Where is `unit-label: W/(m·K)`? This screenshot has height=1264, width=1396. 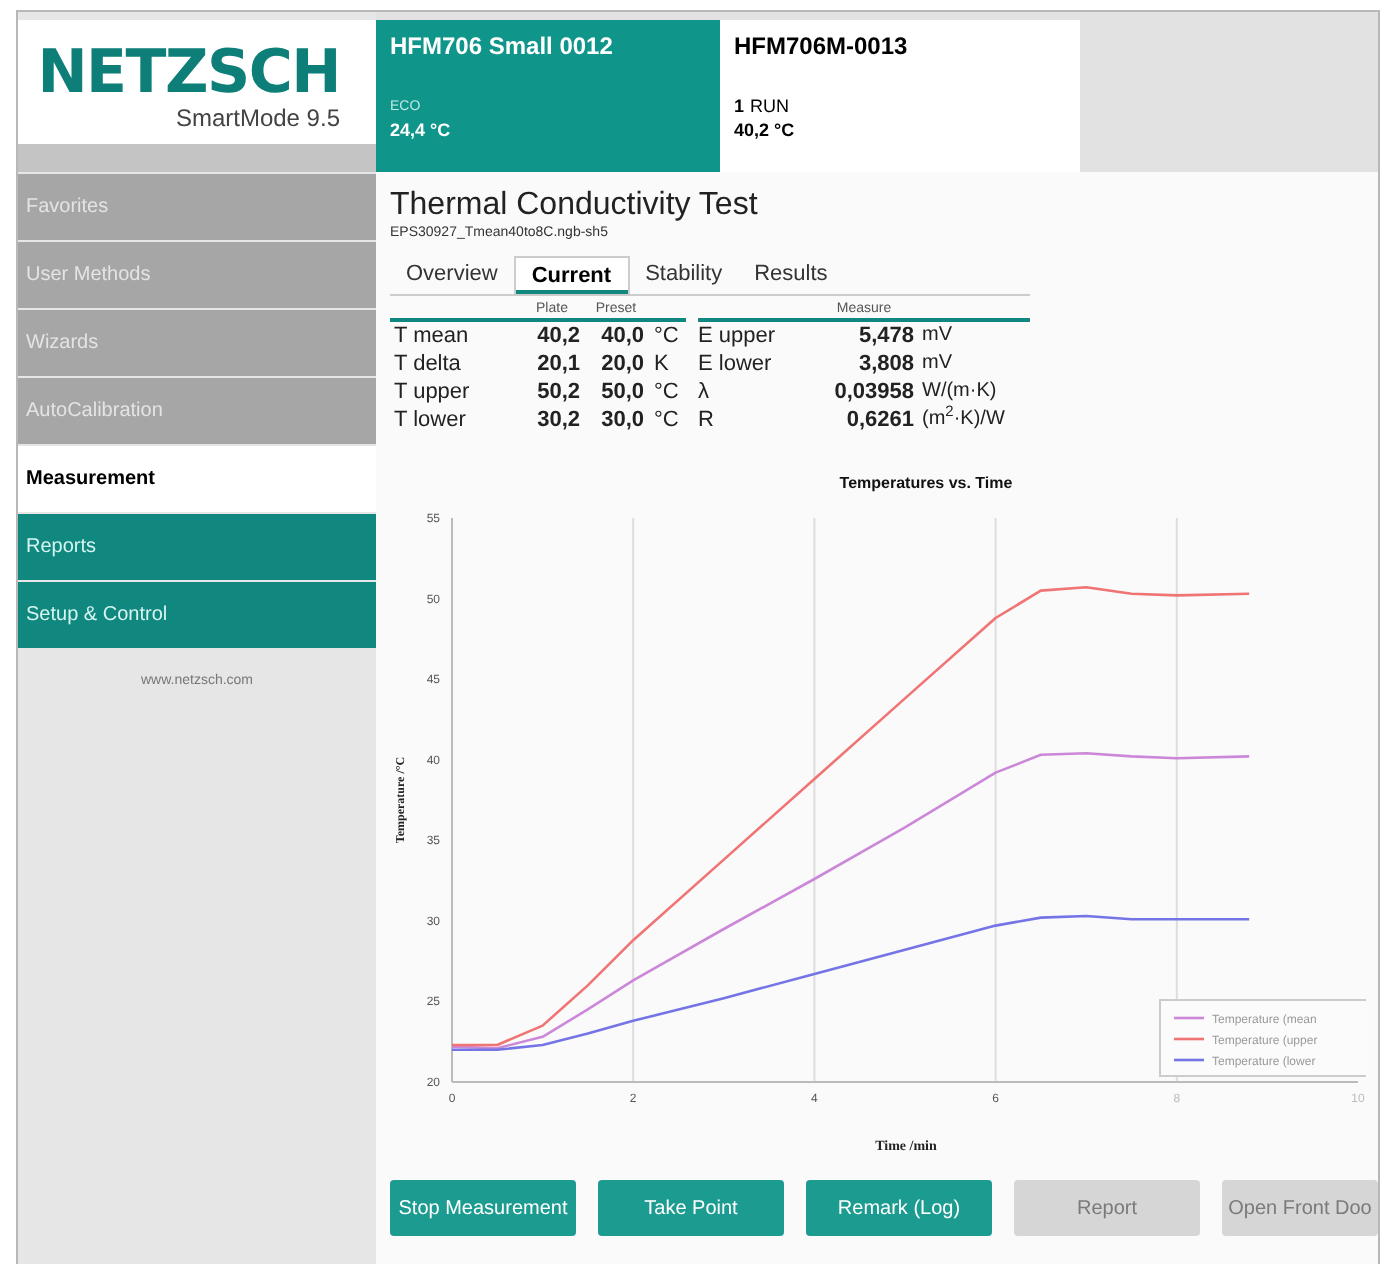 unit-label: W/(m·K) is located at coordinates (960, 391).